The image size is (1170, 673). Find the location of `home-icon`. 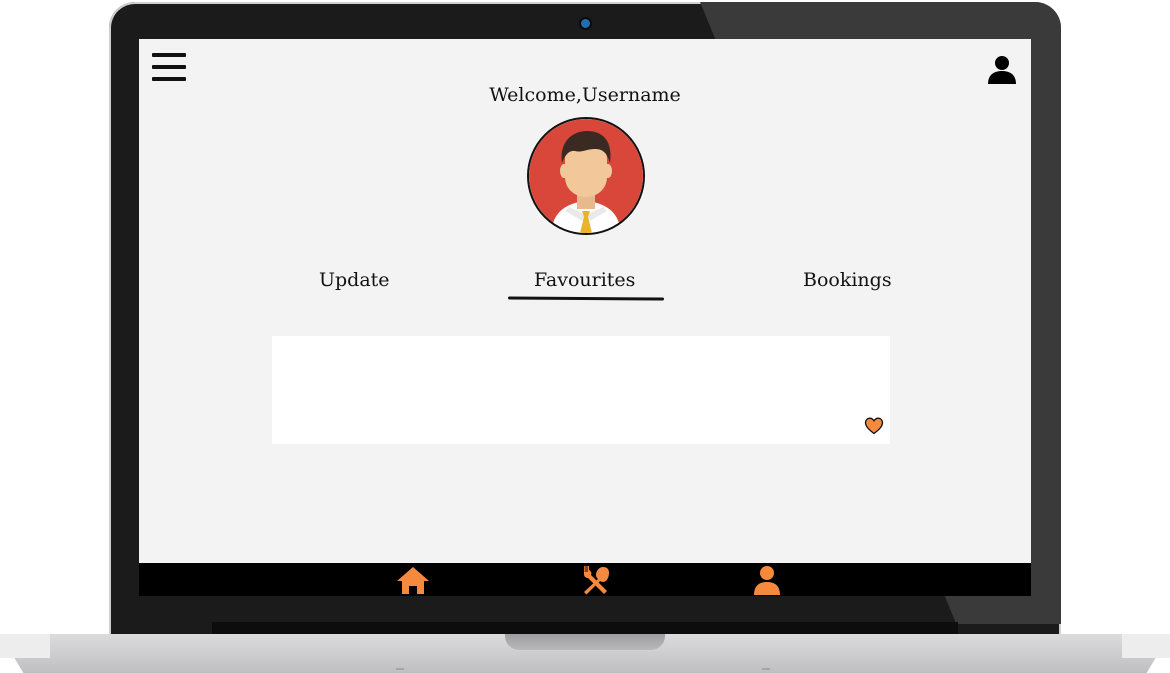

home-icon is located at coordinates (413, 580).